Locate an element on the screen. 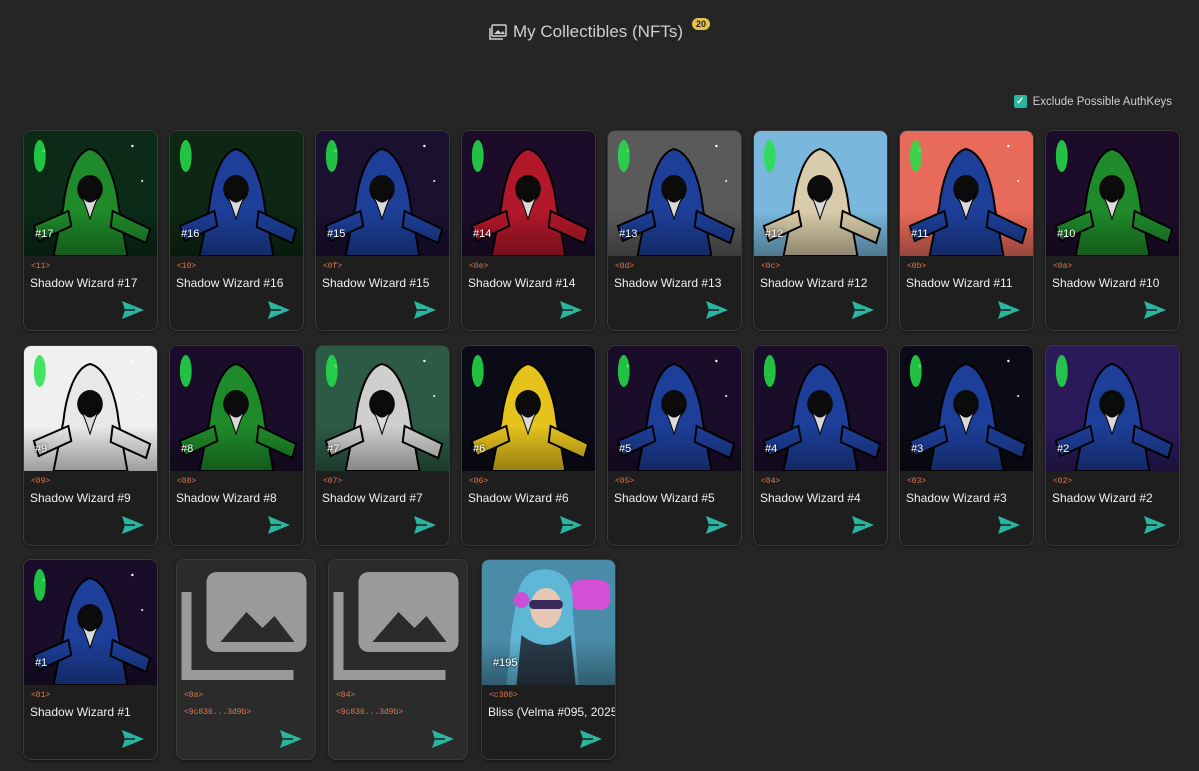 This screenshot has height=771, width=1199. nft-name: Shadow Wizard #3 is located at coordinates (956, 498).